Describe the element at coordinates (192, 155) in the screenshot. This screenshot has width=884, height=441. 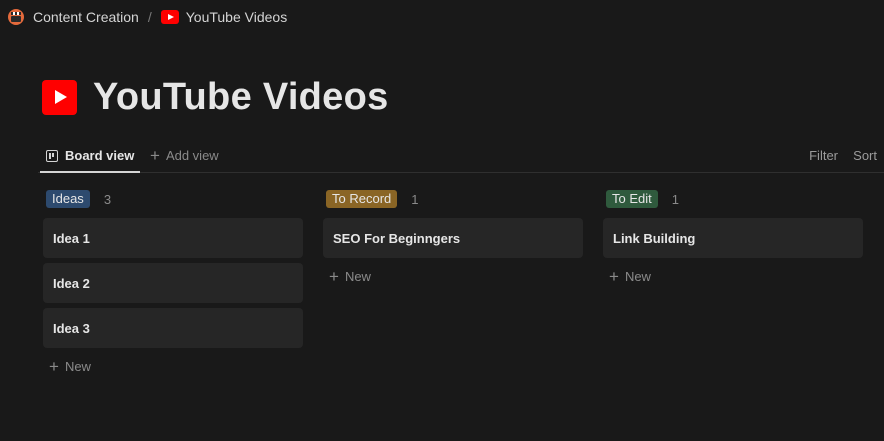
I see `add-view-label: Add view` at that location.